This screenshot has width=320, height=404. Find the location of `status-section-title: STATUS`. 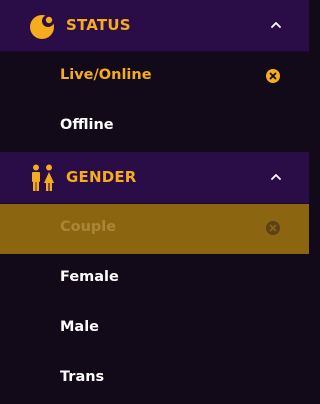

status-section-title: STATUS is located at coordinates (98, 25).